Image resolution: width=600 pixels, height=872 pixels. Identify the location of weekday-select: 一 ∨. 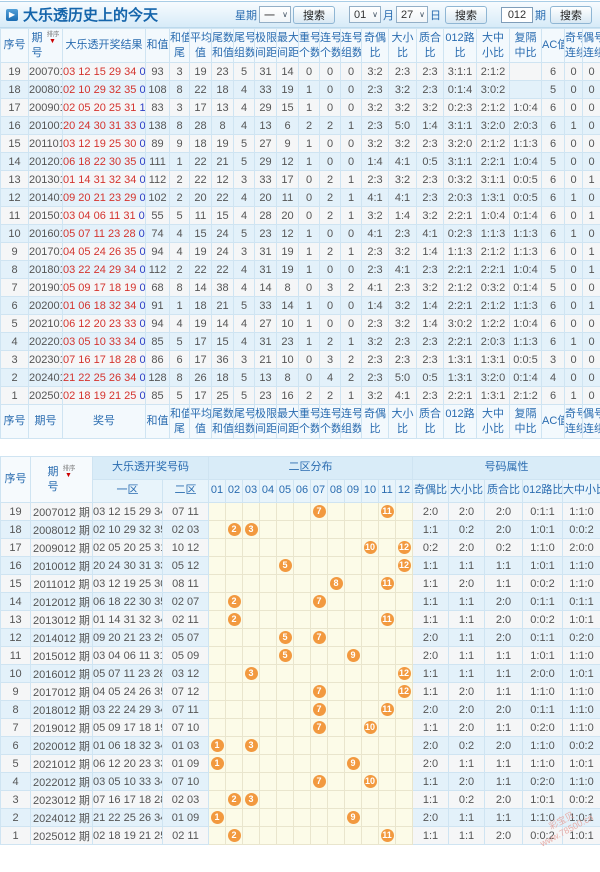
(275, 14).